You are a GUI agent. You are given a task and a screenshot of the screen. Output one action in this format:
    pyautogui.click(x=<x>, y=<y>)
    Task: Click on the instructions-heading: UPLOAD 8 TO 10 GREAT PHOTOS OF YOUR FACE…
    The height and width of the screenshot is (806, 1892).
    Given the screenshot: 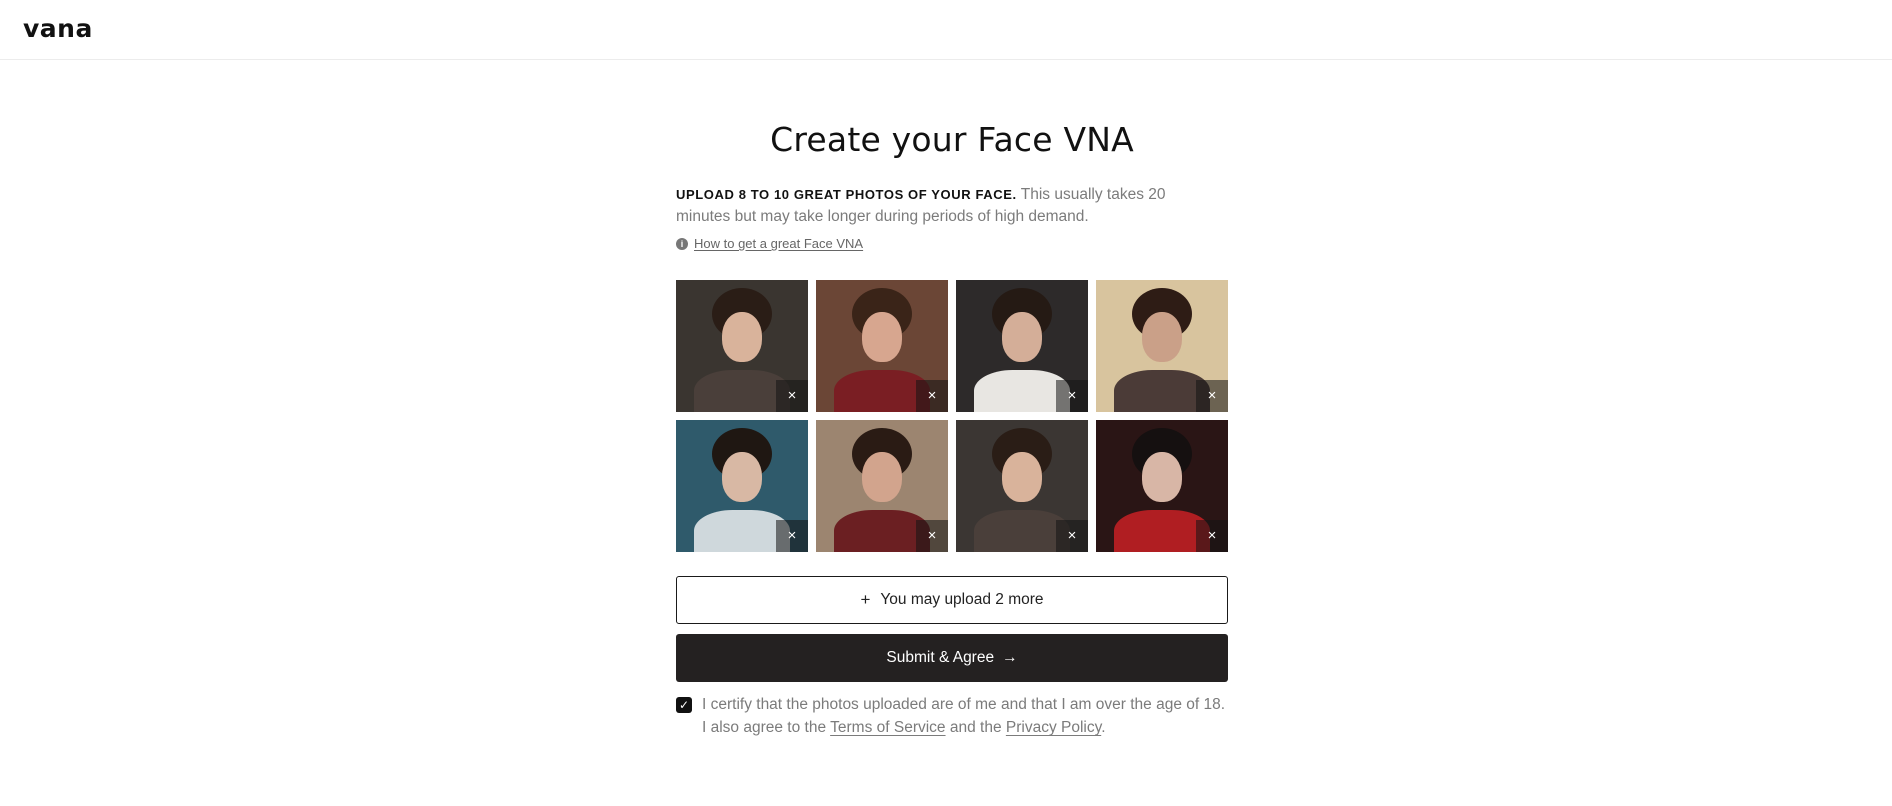 What is the action you would take?
    pyautogui.click(x=846, y=194)
    